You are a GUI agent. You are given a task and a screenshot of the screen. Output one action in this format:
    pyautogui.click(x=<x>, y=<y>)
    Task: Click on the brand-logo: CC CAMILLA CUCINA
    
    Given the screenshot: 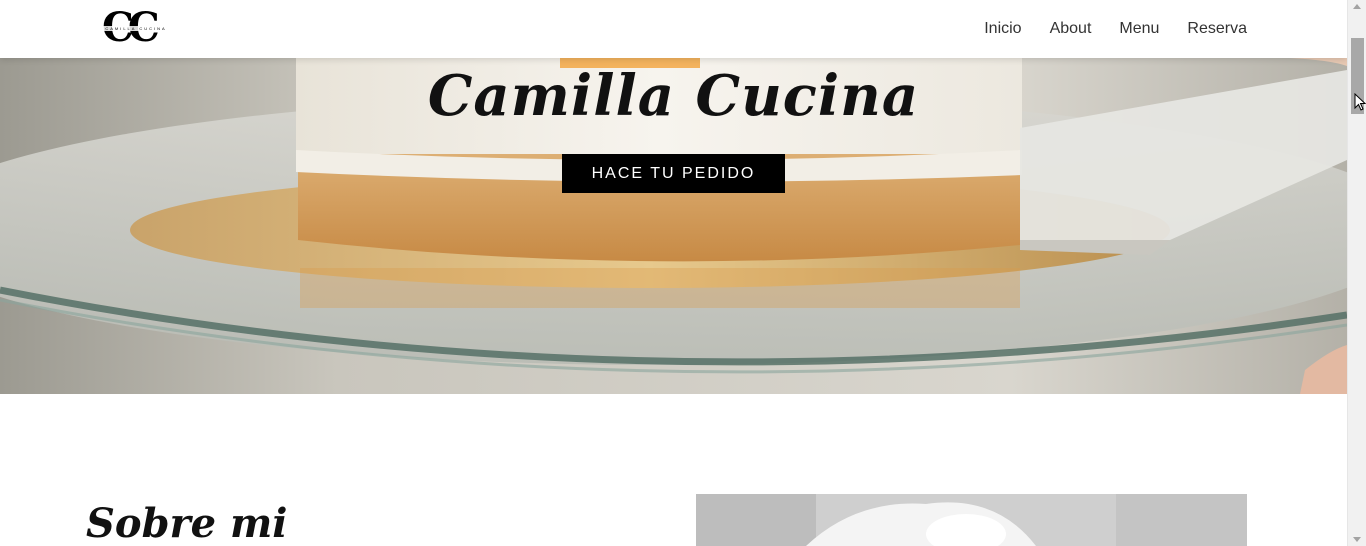 What is the action you would take?
    pyautogui.click(x=136, y=28)
    